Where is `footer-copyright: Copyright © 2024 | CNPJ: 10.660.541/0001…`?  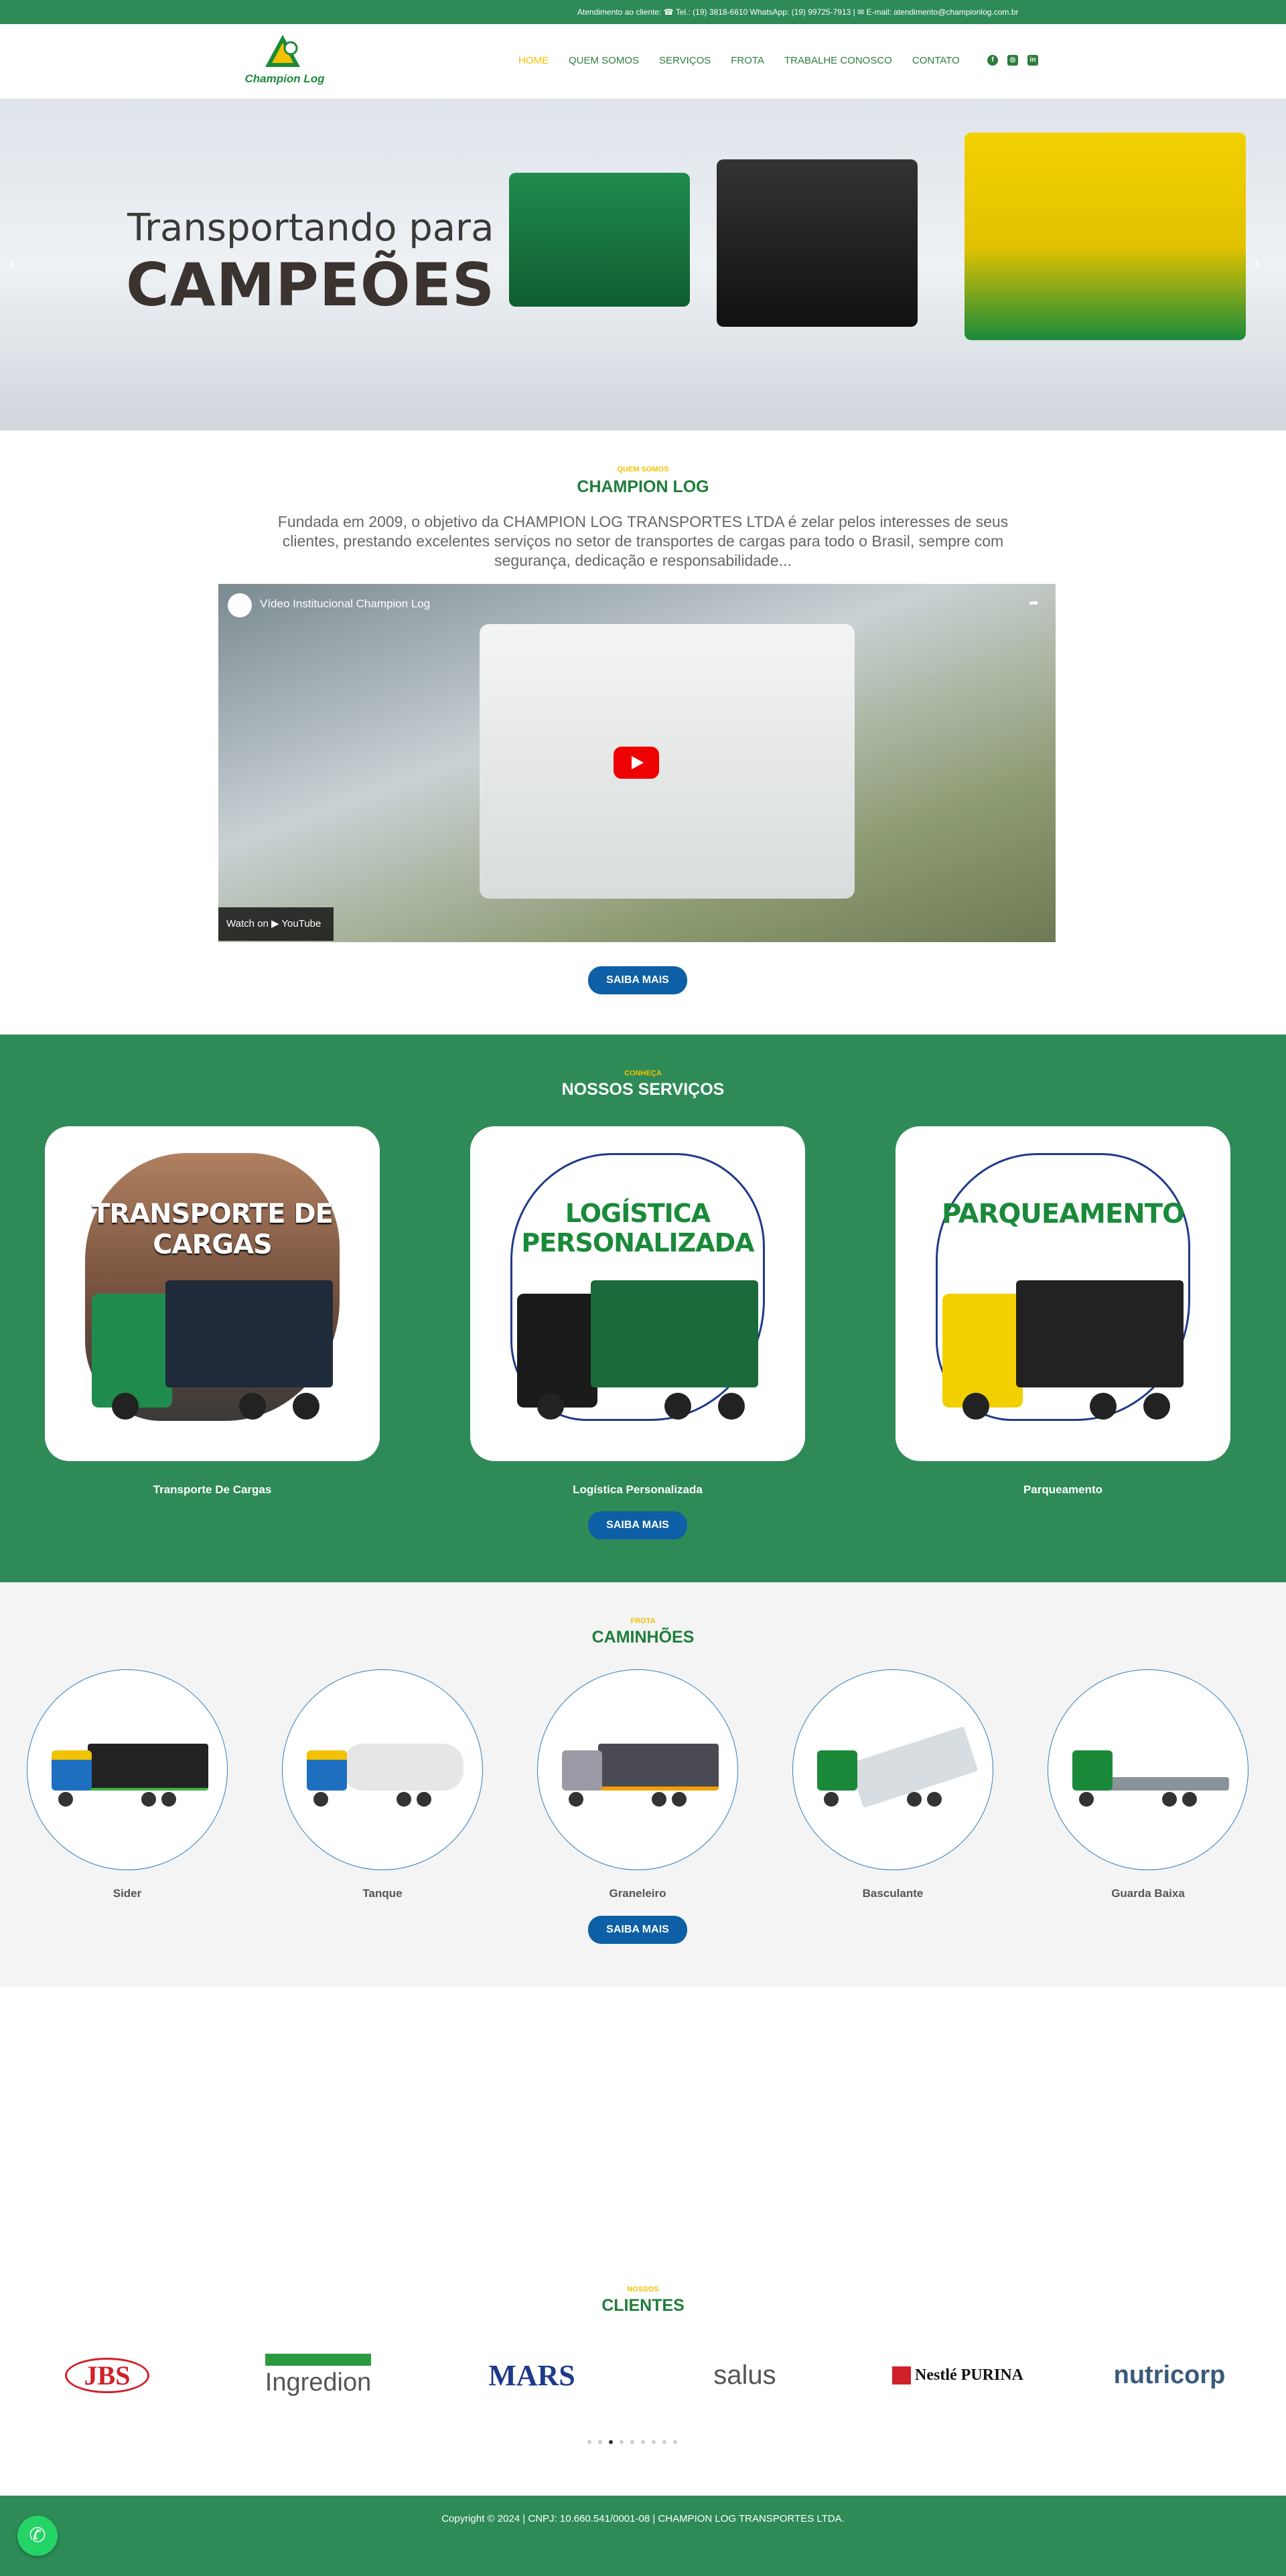 footer-copyright: Copyright © 2024 | CNPJ: 10.660.541/0001… is located at coordinates (643, 2518).